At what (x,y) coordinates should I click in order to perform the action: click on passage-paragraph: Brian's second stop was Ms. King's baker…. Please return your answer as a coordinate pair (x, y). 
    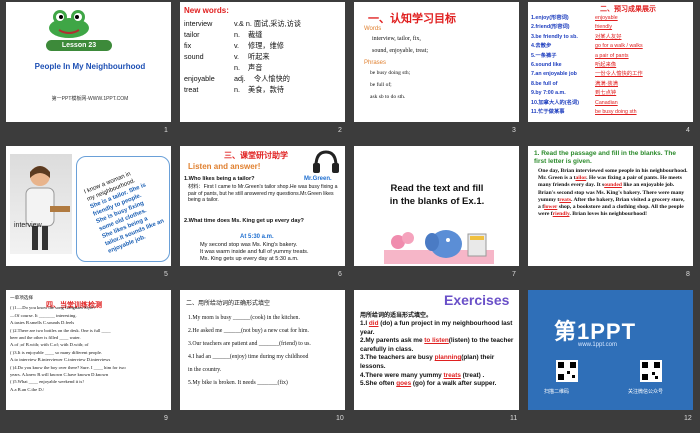
    Looking at the image, I should click on (611, 203).